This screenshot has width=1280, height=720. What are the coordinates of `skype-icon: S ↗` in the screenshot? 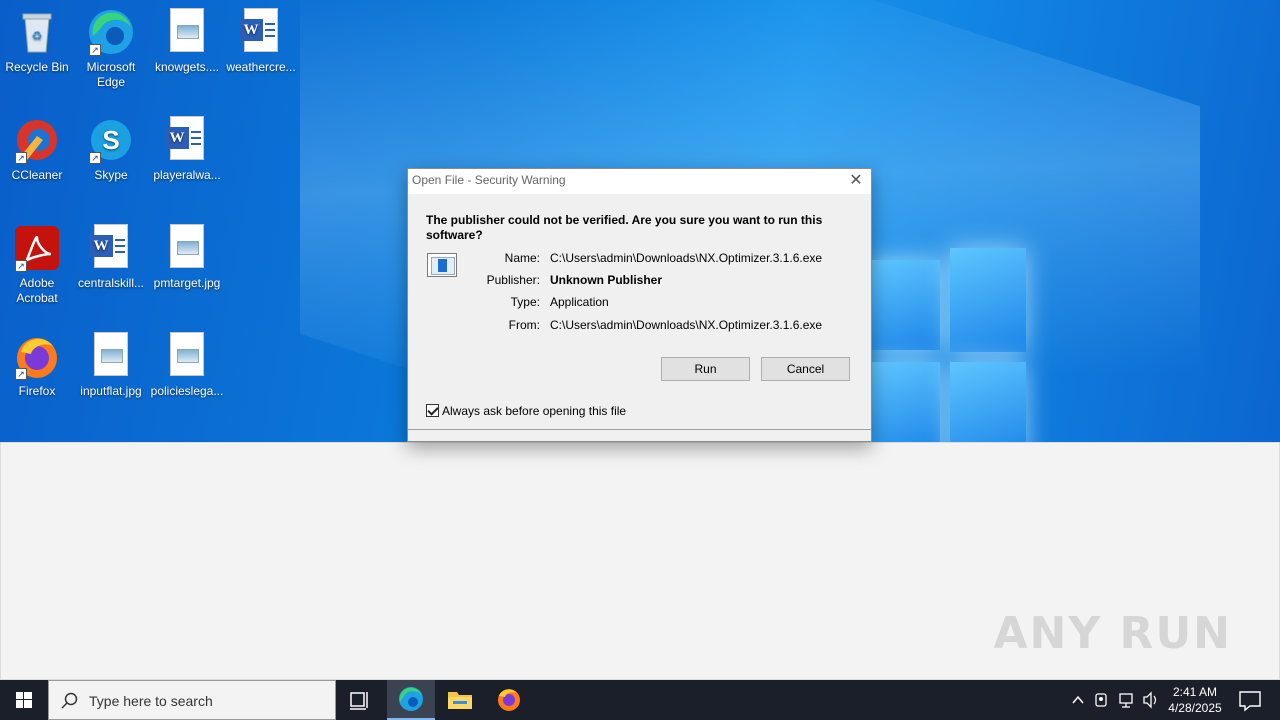 It's located at (111, 140).